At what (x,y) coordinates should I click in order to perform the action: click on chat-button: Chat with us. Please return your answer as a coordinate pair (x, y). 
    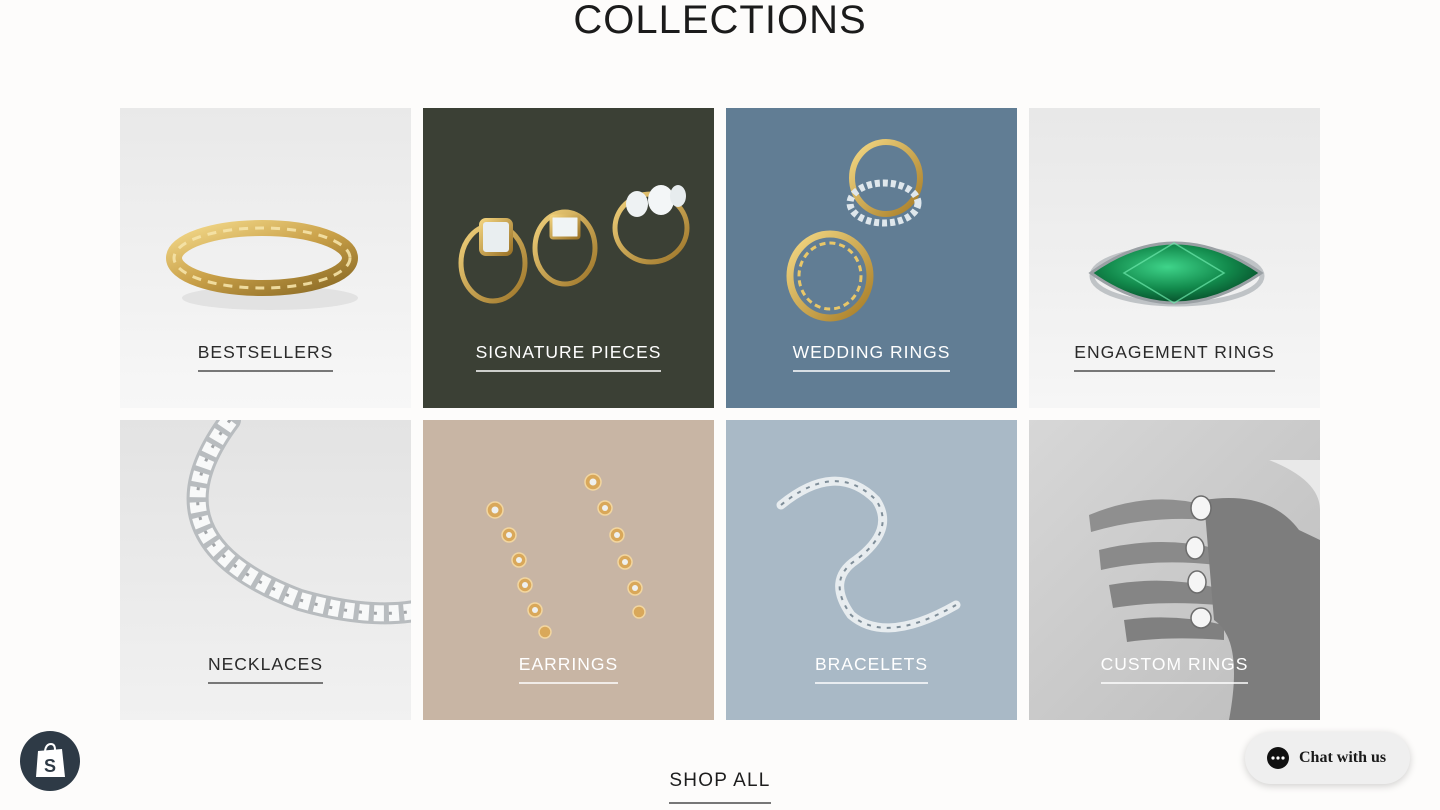
    Looking at the image, I should click on (1327, 758).